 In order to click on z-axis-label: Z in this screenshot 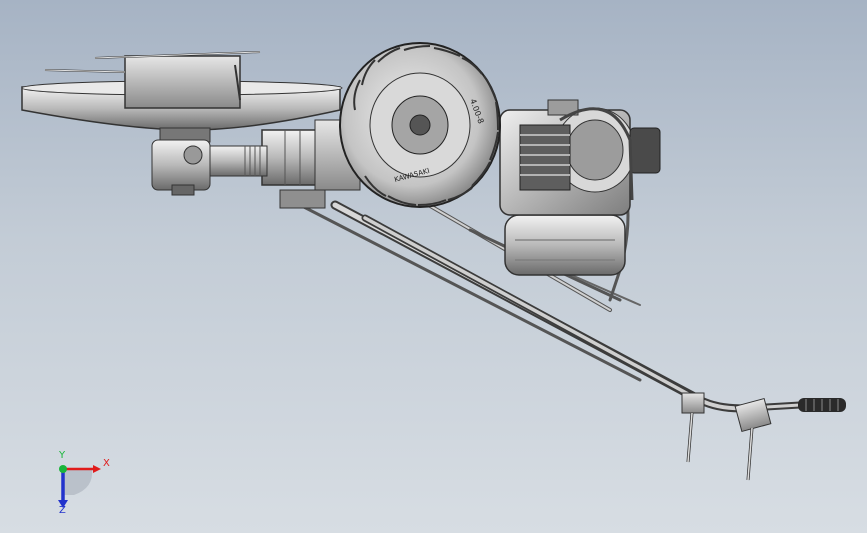, I will do `click(62, 510)`.